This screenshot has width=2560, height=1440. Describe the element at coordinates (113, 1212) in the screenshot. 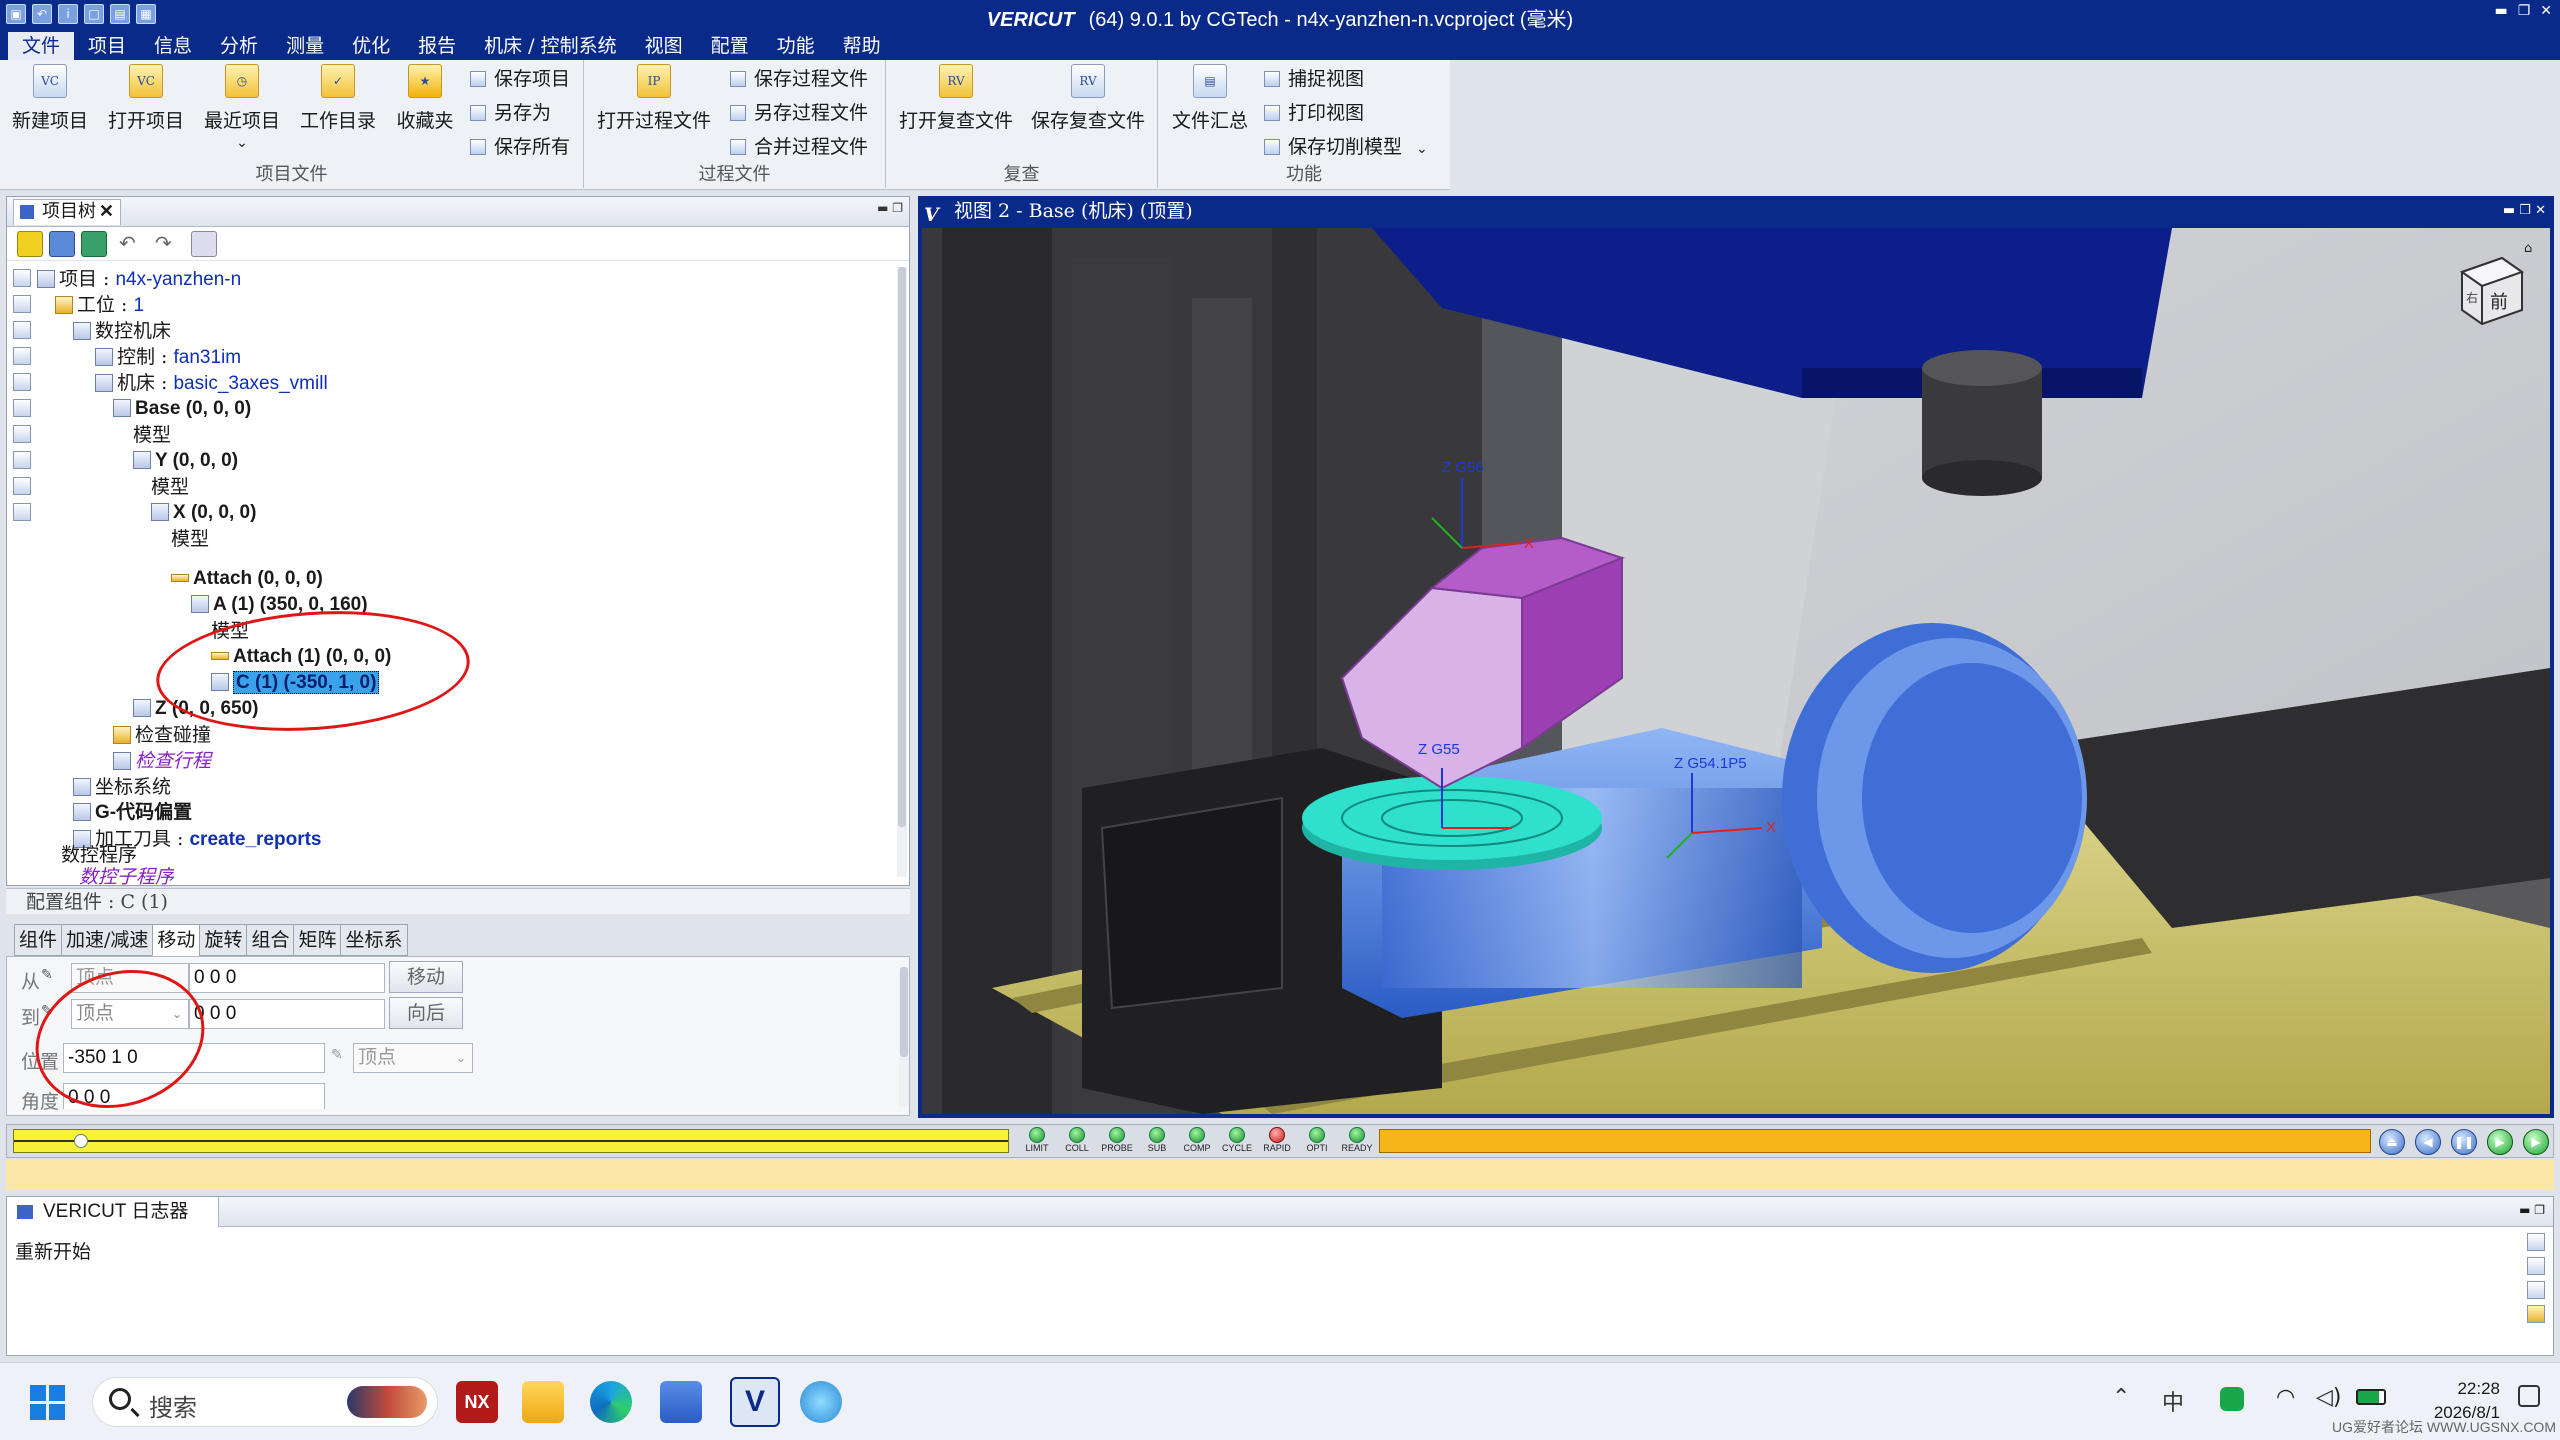

I see `tab-logger: VERICUT 日志器` at that location.